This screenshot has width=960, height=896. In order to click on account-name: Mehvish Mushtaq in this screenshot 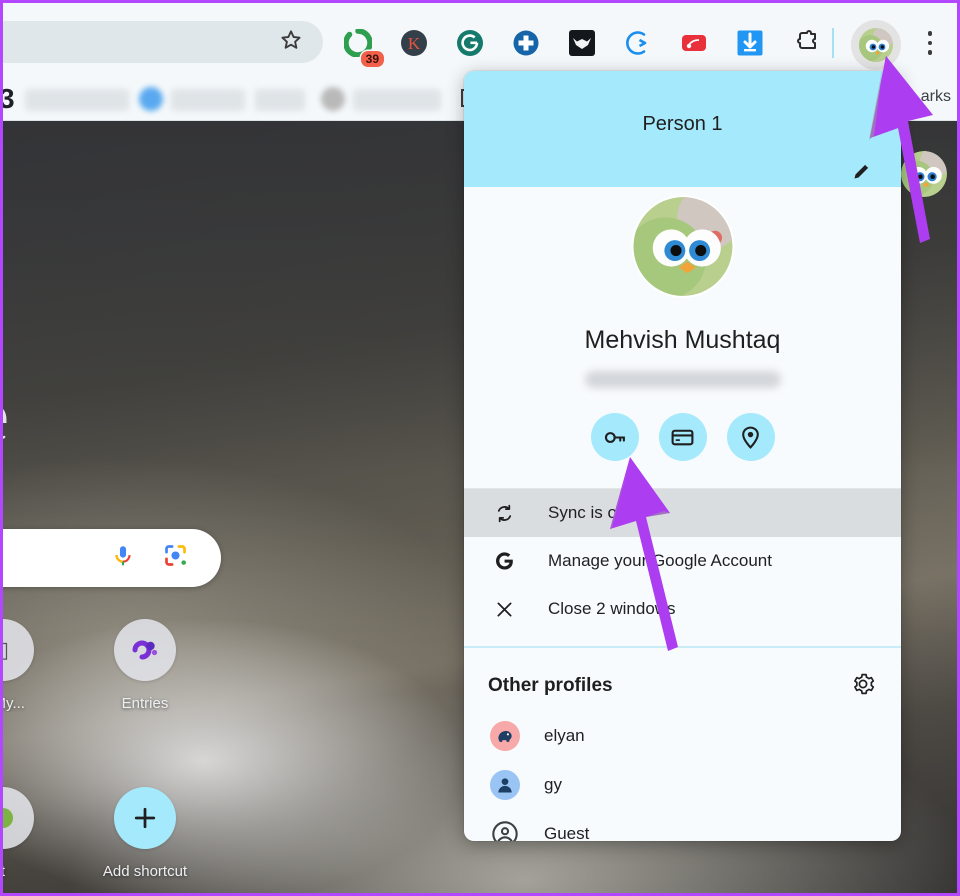, I will do `click(682, 340)`.